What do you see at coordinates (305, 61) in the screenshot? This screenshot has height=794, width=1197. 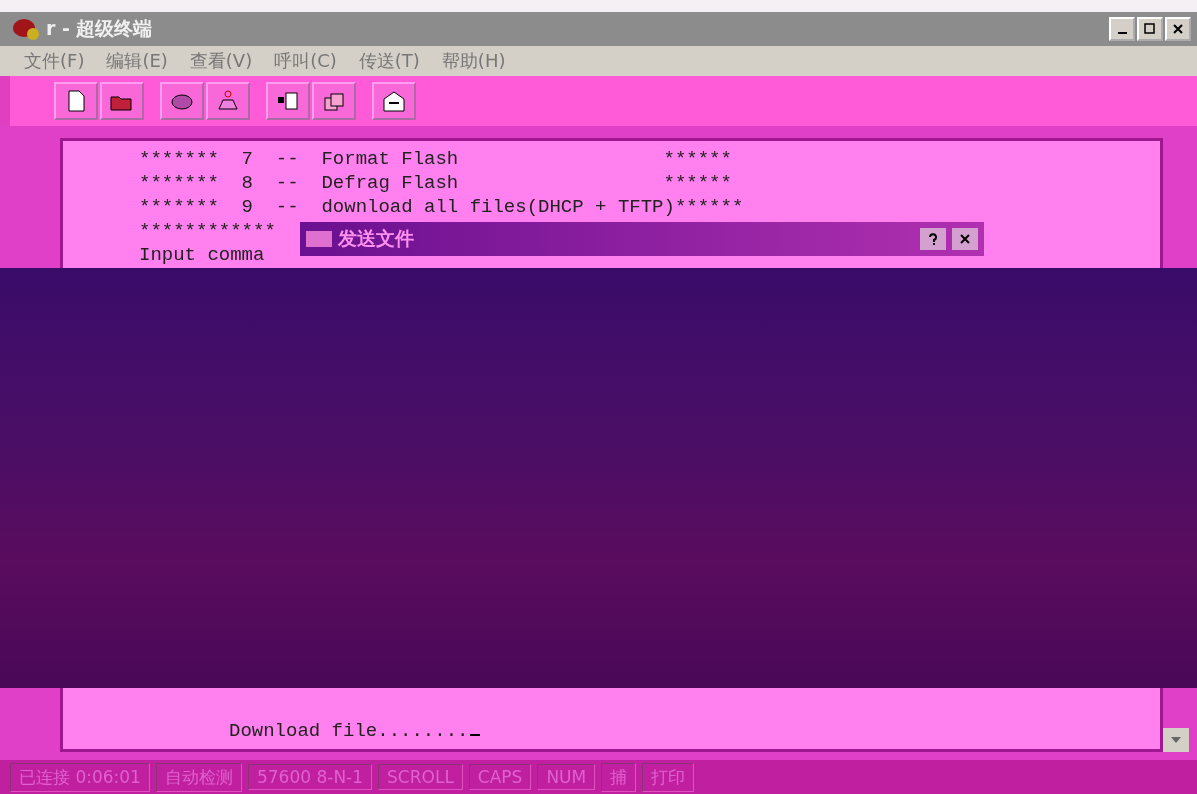 I see `menu-item: 呼叫(C)` at bounding box center [305, 61].